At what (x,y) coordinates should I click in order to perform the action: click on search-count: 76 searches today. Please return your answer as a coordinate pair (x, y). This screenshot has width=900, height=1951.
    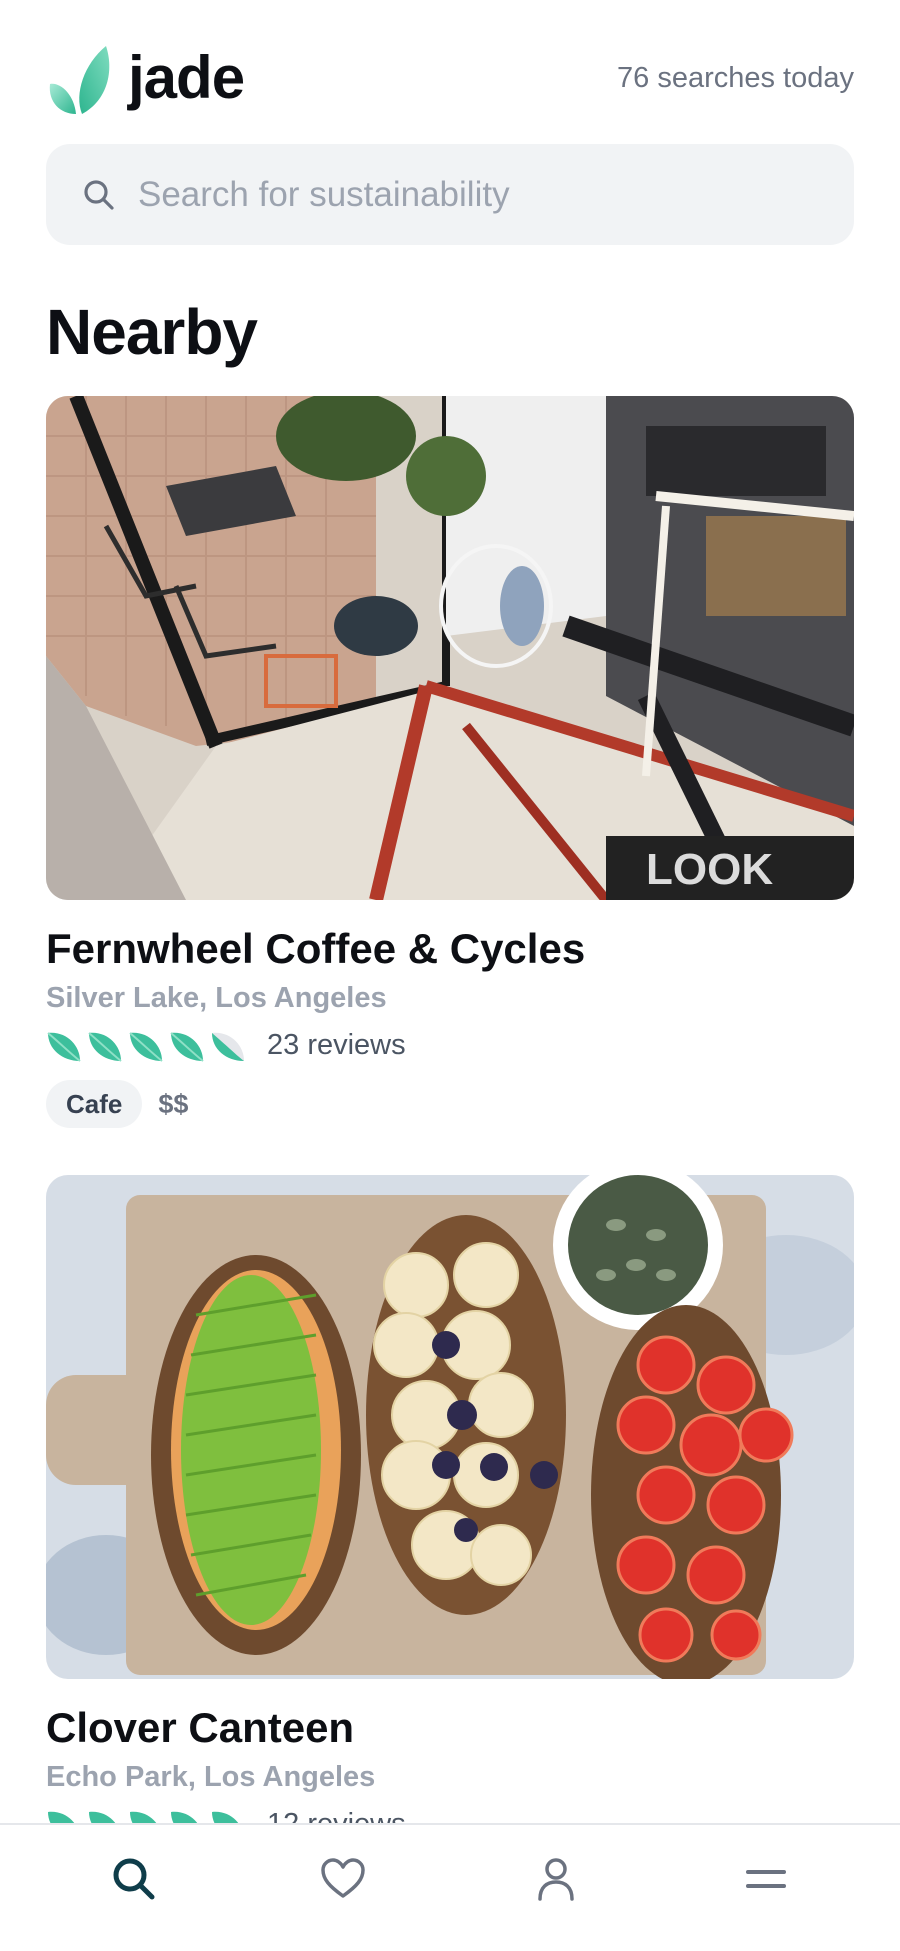
    Looking at the image, I should click on (735, 78).